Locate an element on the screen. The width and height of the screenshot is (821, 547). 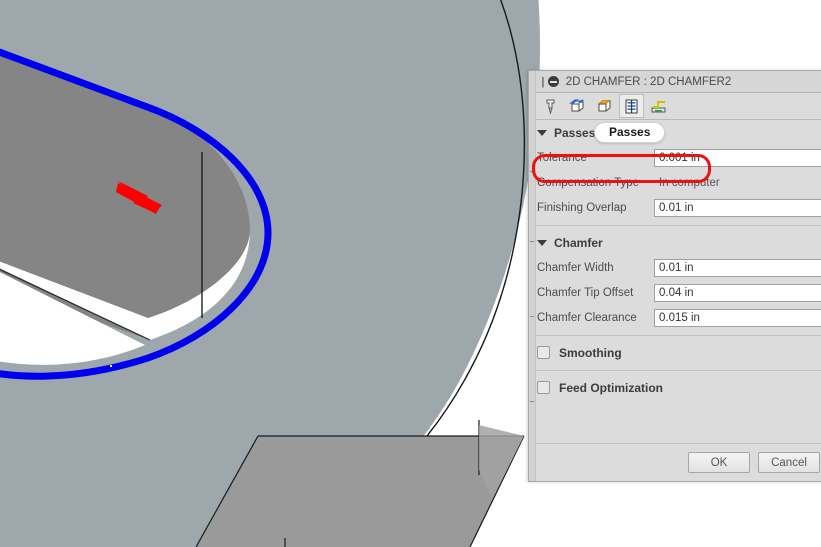
titlebar-grip-icon: || is located at coordinates (542, 81).